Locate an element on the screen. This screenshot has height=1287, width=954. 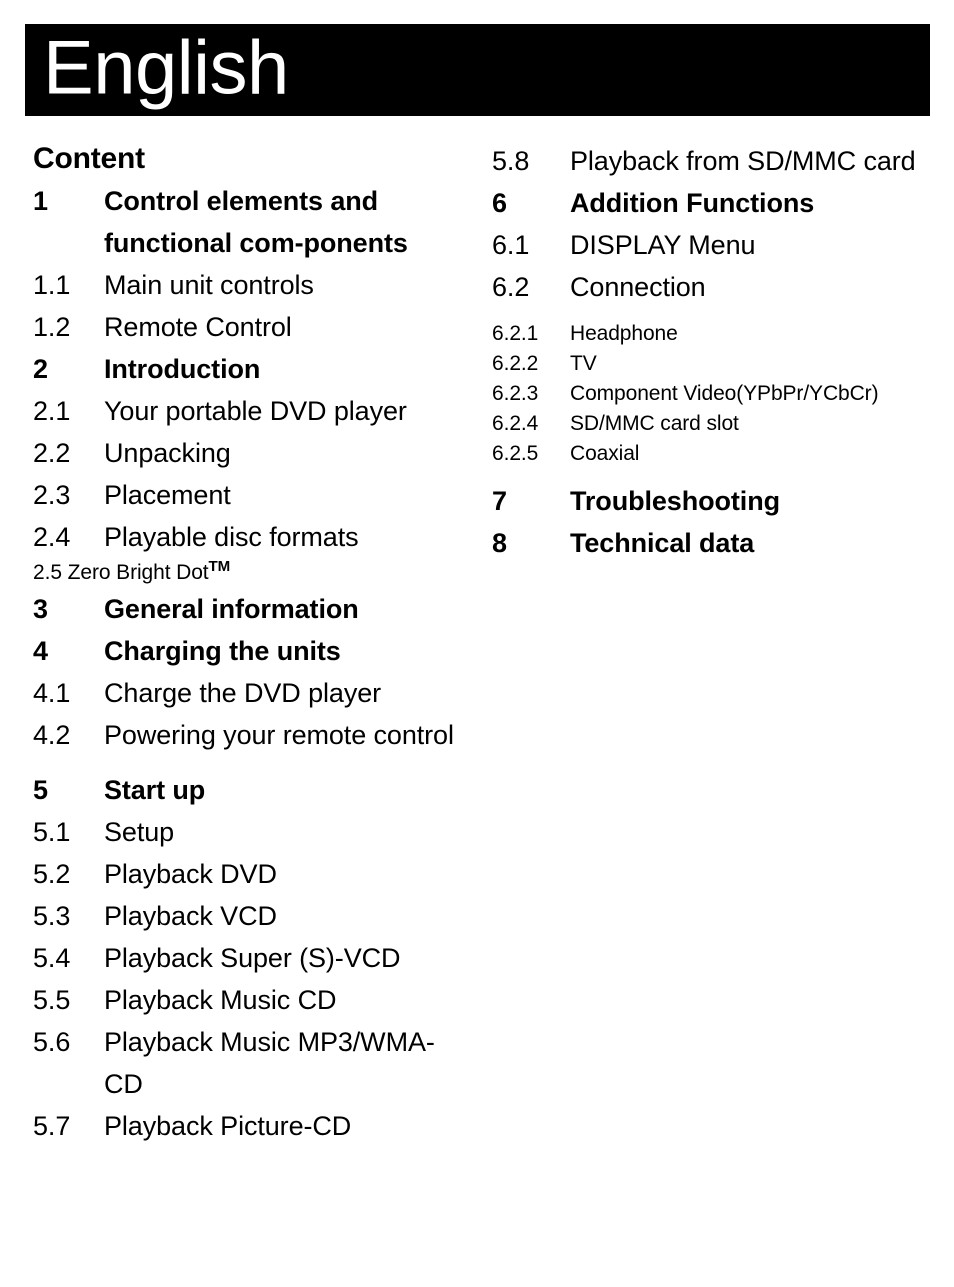
toc-entry-5-4: 5.4 Playback Super (S)-VCD is located at coordinates (253, 958).